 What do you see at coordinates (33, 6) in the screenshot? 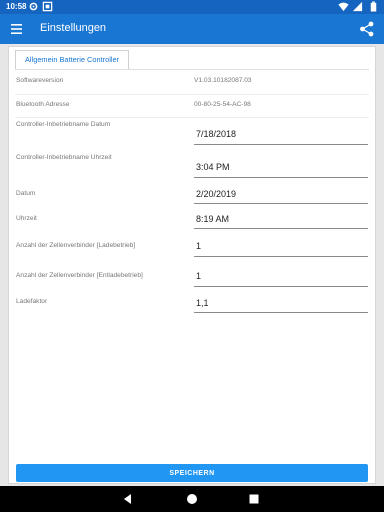
I see `settings-icon` at bounding box center [33, 6].